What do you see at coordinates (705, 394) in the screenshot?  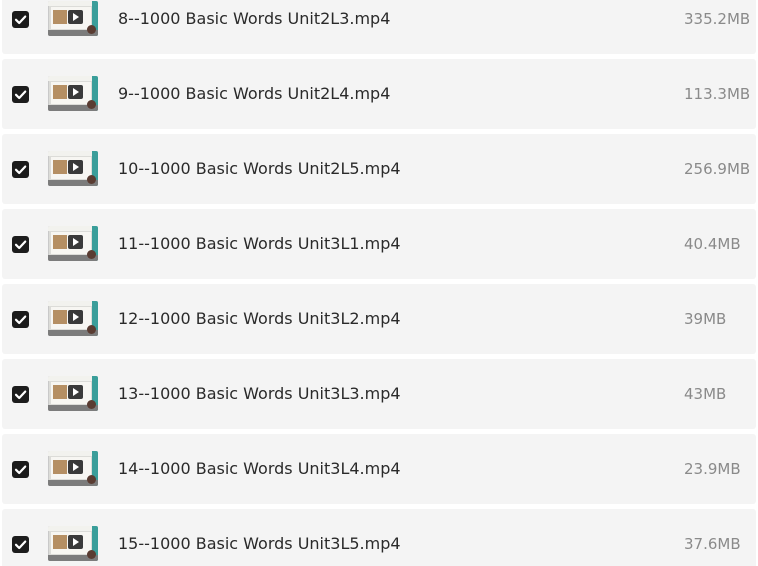 I see `file-size: 43MB` at bounding box center [705, 394].